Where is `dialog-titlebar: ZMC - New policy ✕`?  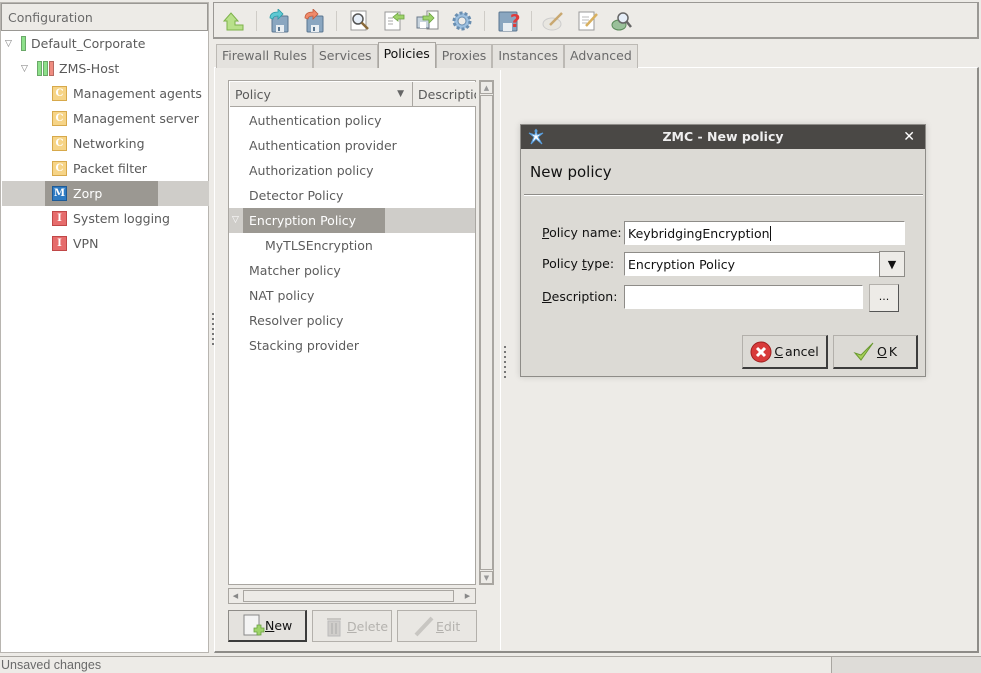
dialog-titlebar: ZMC - New policy ✕ is located at coordinates (723, 137).